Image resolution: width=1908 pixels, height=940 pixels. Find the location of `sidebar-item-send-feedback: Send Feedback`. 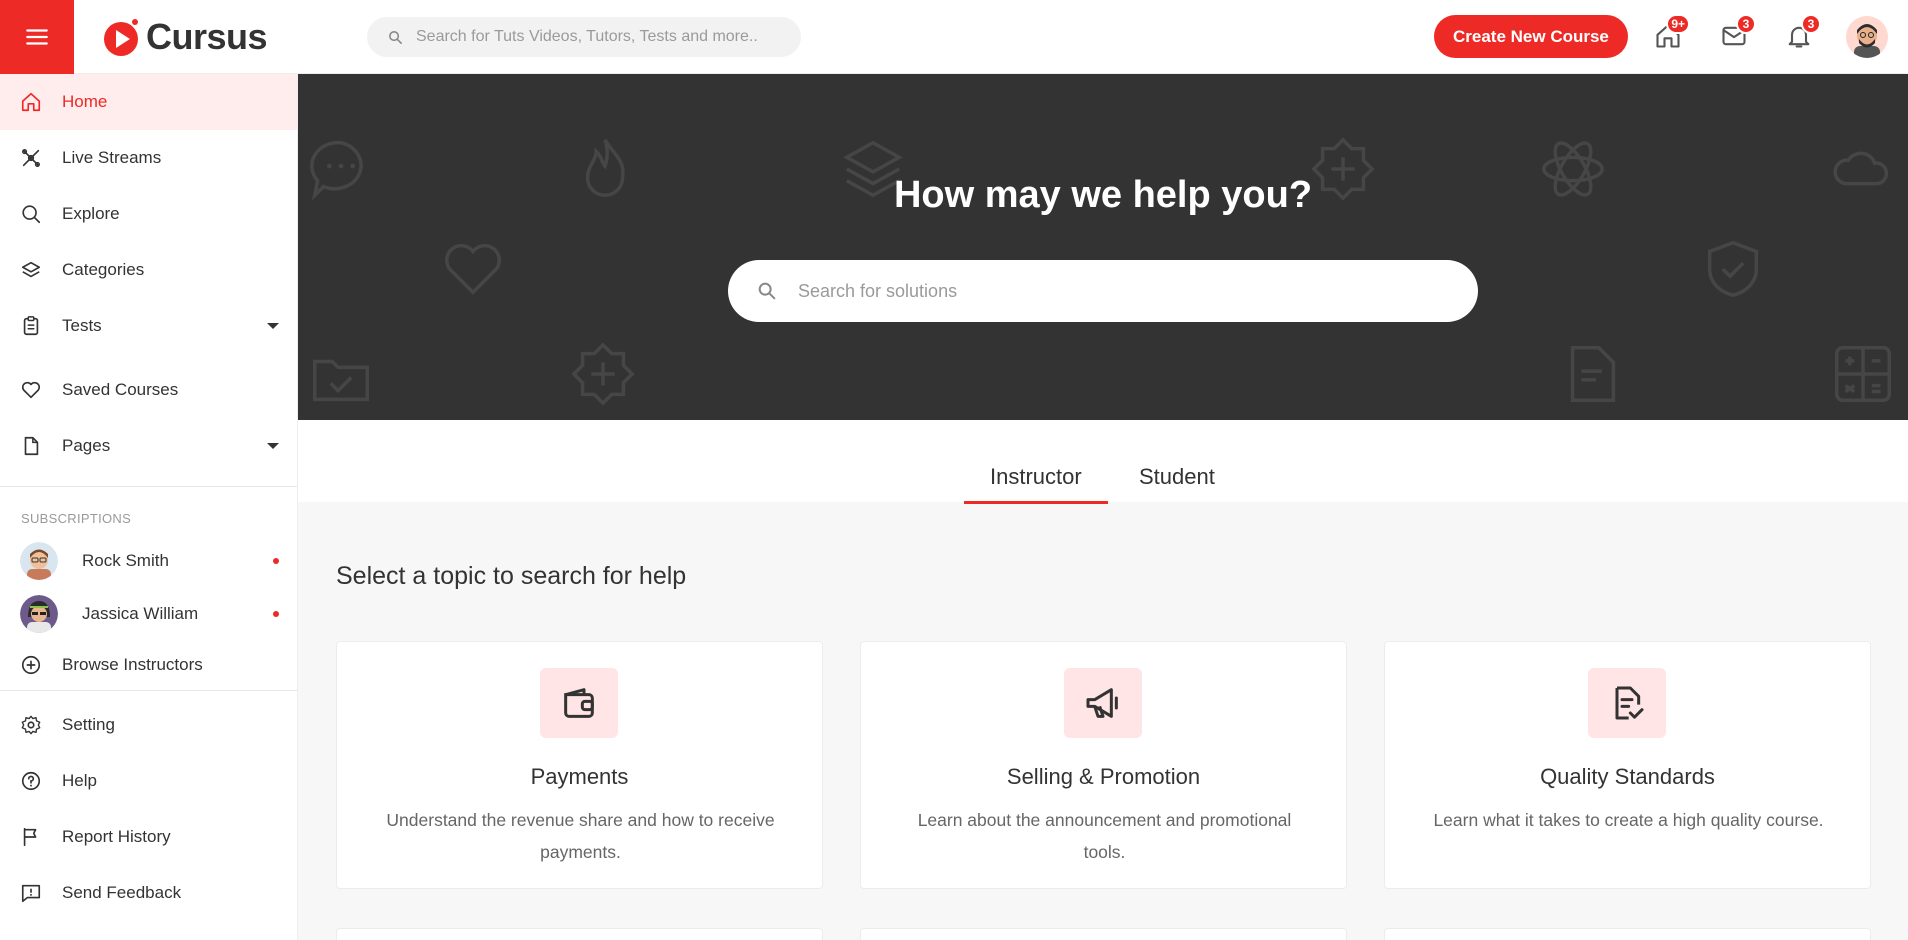

sidebar-item-send-feedback: Send Feedback is located at coordinates (148, 893).